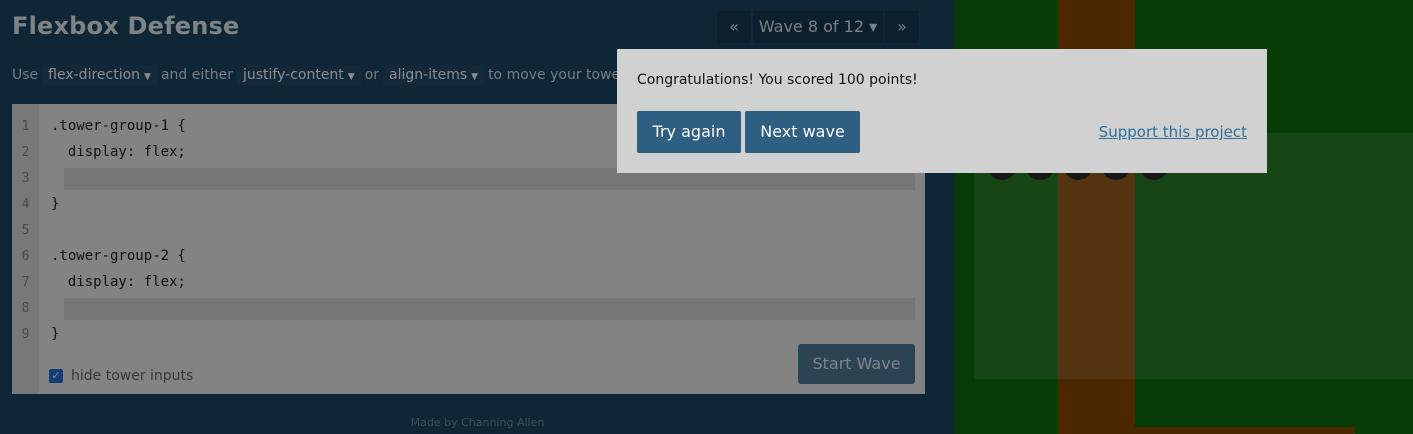 The height and width of the screenshot is (434, 1413). I want to click on support-project-link: Support this project, so click(1173, 132).